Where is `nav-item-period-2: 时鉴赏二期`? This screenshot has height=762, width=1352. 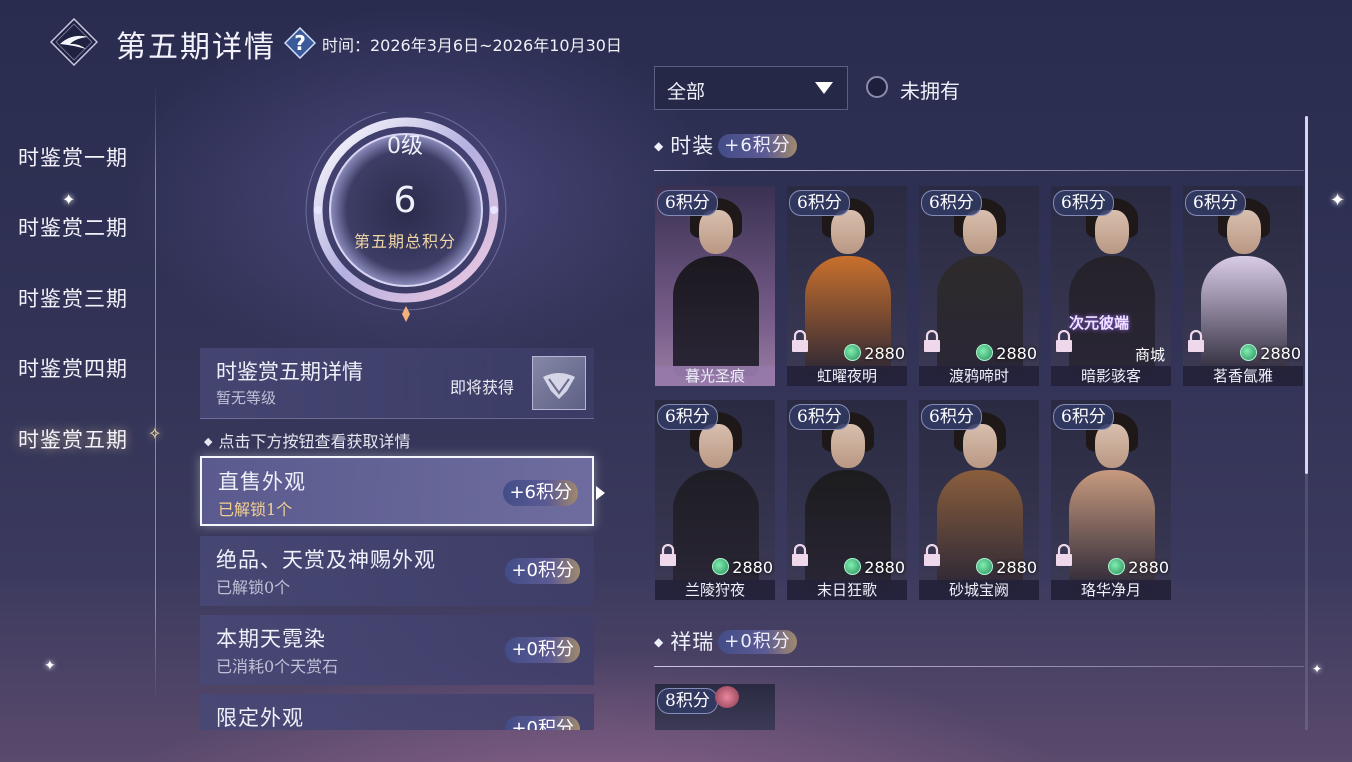 nav-item-period-2: 时鉴赏二期 is located at coordinates (73, 227).